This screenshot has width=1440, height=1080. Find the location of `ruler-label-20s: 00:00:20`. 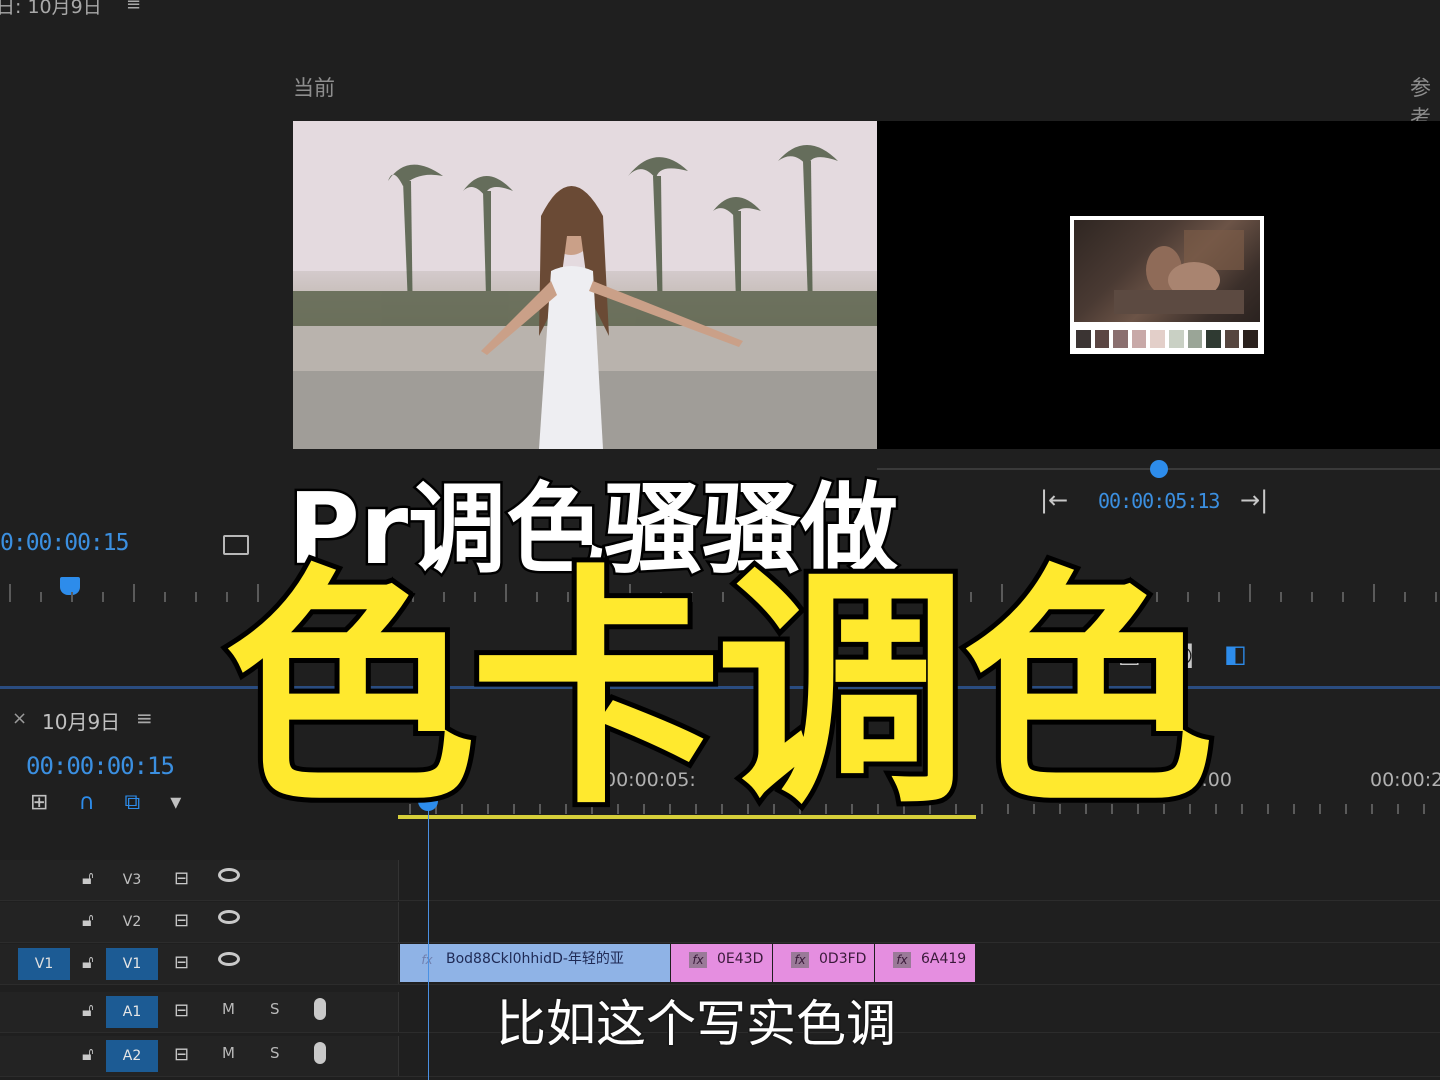

ruler-label-20s: 00:00:20 is located at coordinates (1405, 780).